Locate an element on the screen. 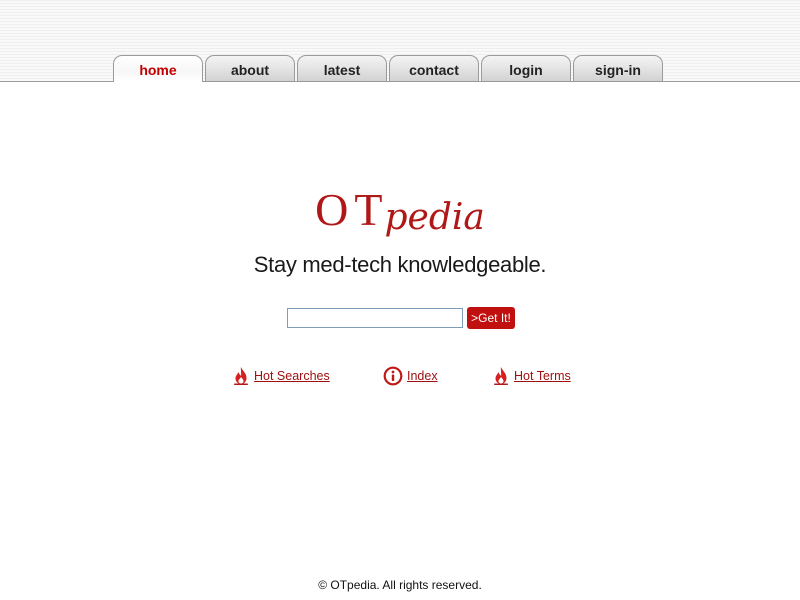 The width and height of the screenshot is (800, 600). index-label: Index is located at coordinates (422, 376).